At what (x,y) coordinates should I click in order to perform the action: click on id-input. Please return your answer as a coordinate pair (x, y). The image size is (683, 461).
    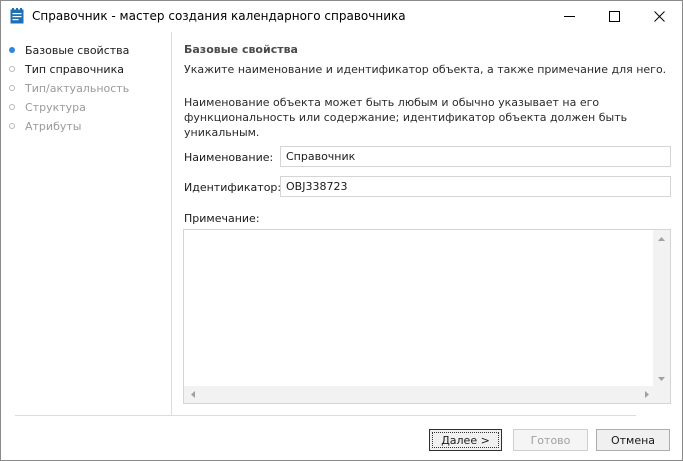
    Looking at the image, I should click on (475, 186).